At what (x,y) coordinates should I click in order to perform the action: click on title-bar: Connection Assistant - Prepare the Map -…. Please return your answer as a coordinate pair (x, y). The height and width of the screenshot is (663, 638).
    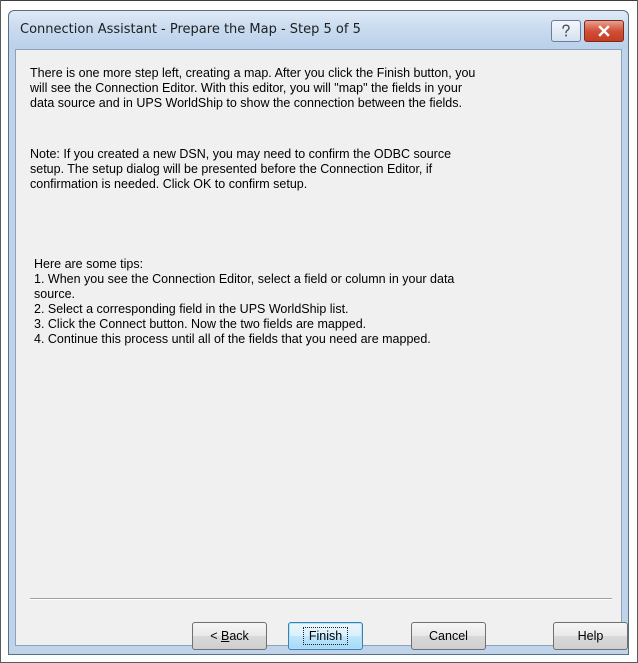
    Looking at the image, I should click on (318, 30).